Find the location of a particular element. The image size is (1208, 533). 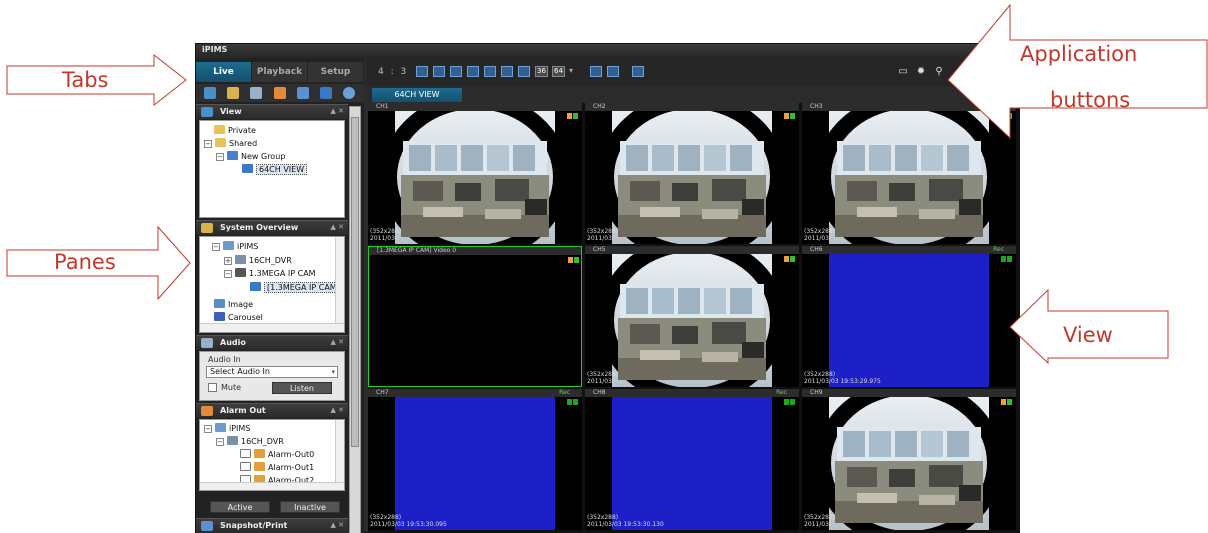

camera-header: CH6 Rec is located at coordinates (909, 254).